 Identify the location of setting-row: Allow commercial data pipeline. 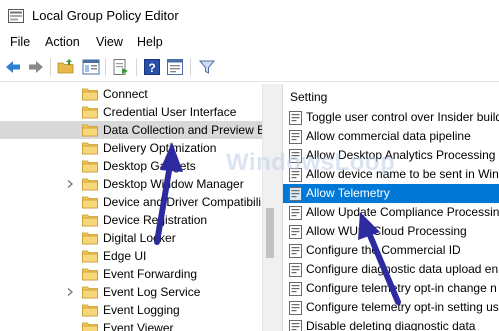
(391, 136).